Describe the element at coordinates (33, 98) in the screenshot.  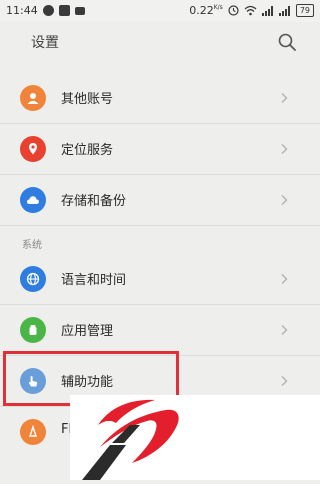
I see `account-icon` at that location.